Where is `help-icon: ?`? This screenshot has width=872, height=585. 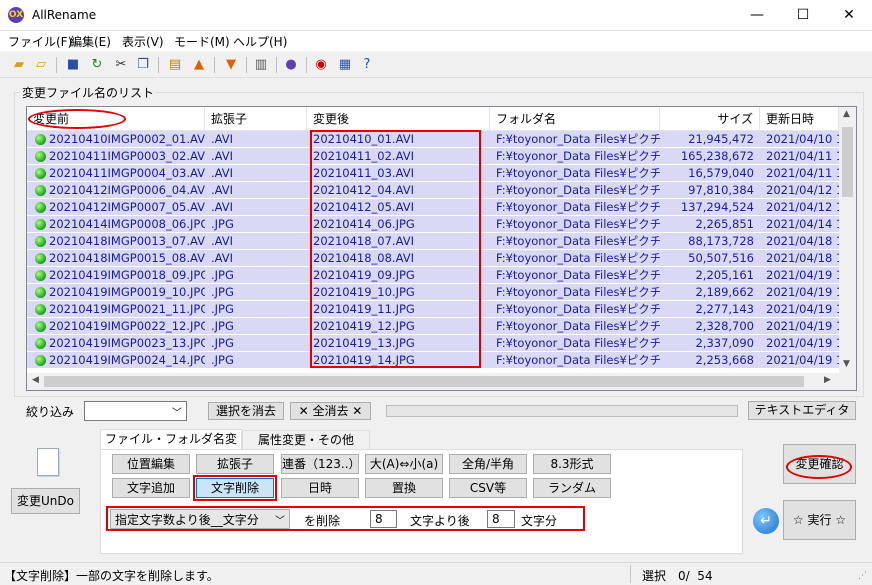
help-icon: ? is located at coordinates (367, 65).